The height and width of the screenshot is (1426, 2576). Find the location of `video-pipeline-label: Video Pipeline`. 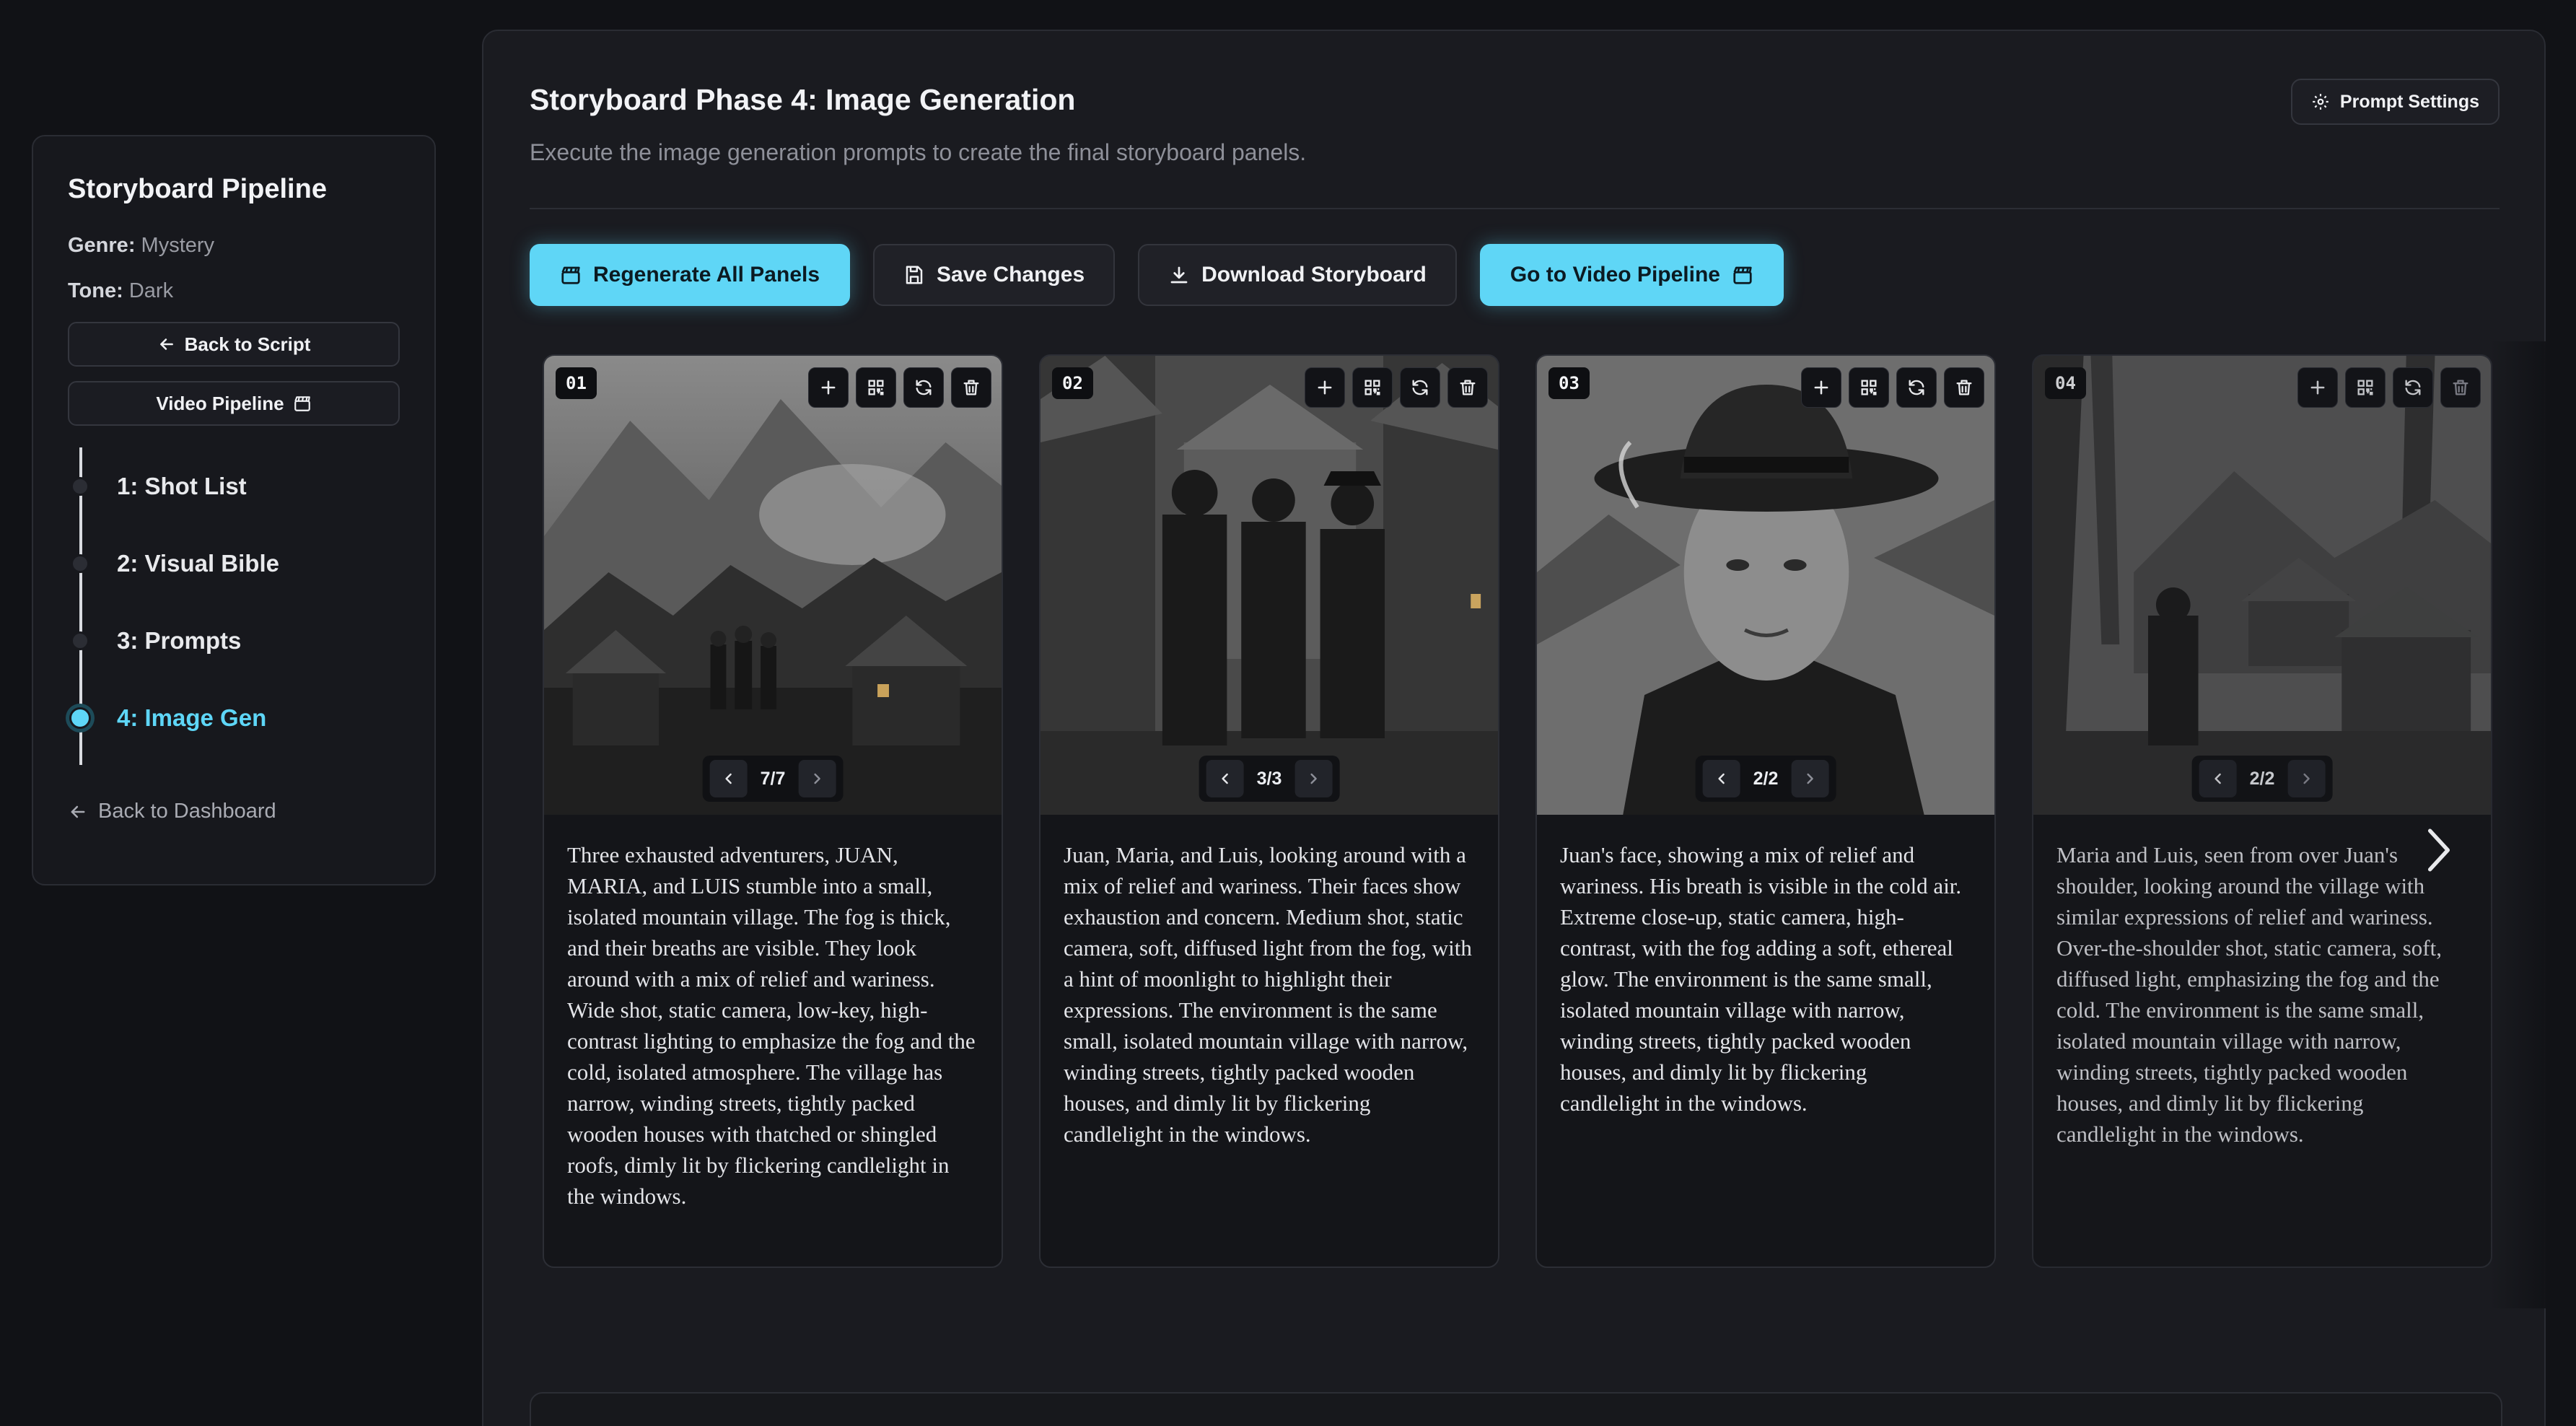

video-pipeline-label: Video Pipeline is located at coordinates (220, 403).